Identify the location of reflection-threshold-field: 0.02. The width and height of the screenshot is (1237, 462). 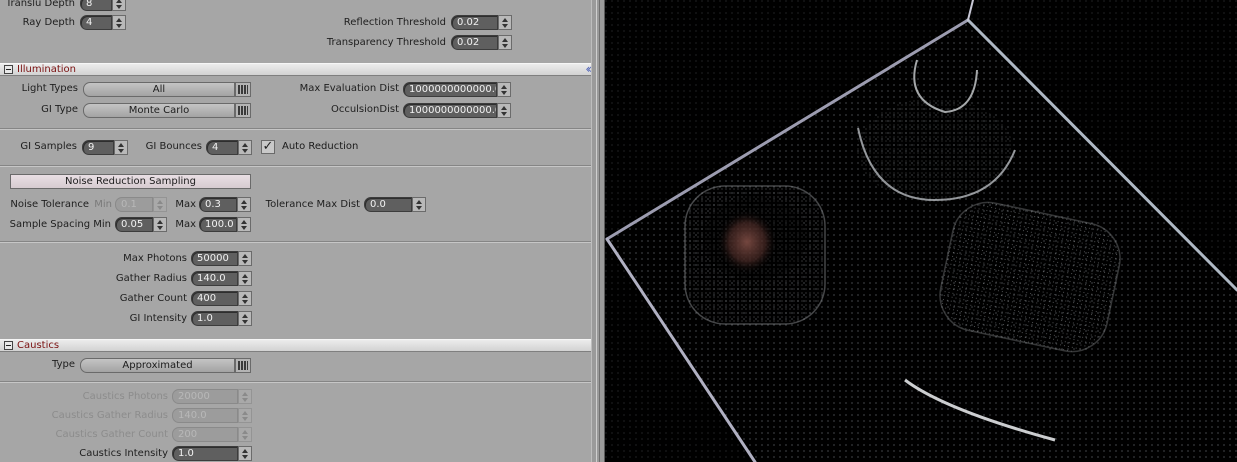
(481, 22).